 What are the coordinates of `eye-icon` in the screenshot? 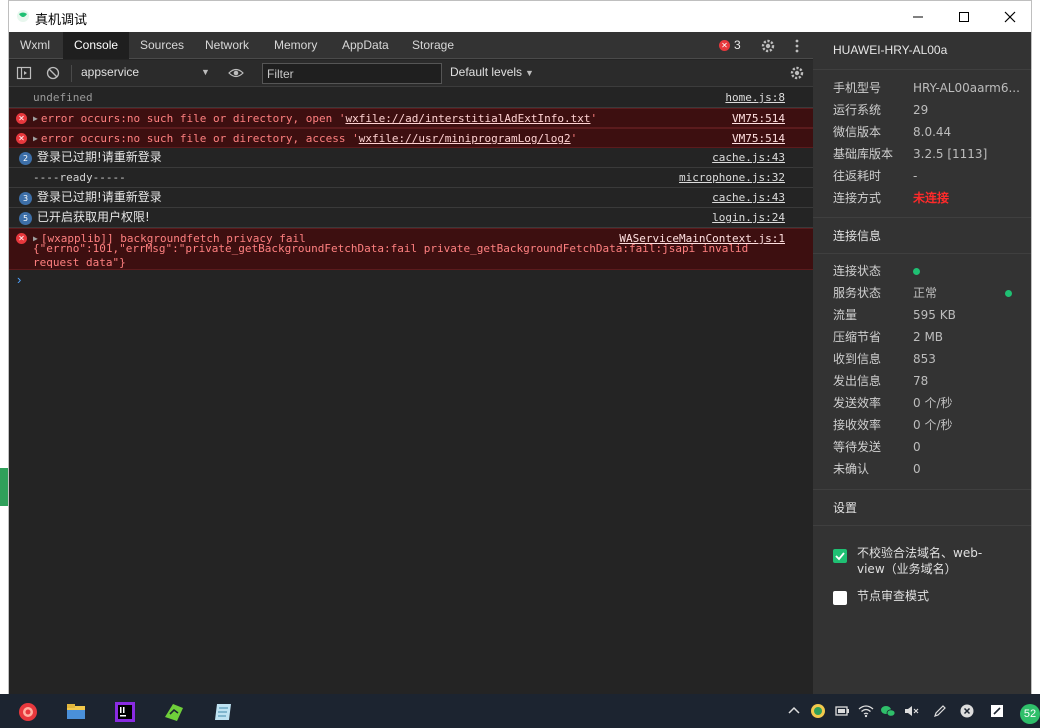 It's located at (236, 73).